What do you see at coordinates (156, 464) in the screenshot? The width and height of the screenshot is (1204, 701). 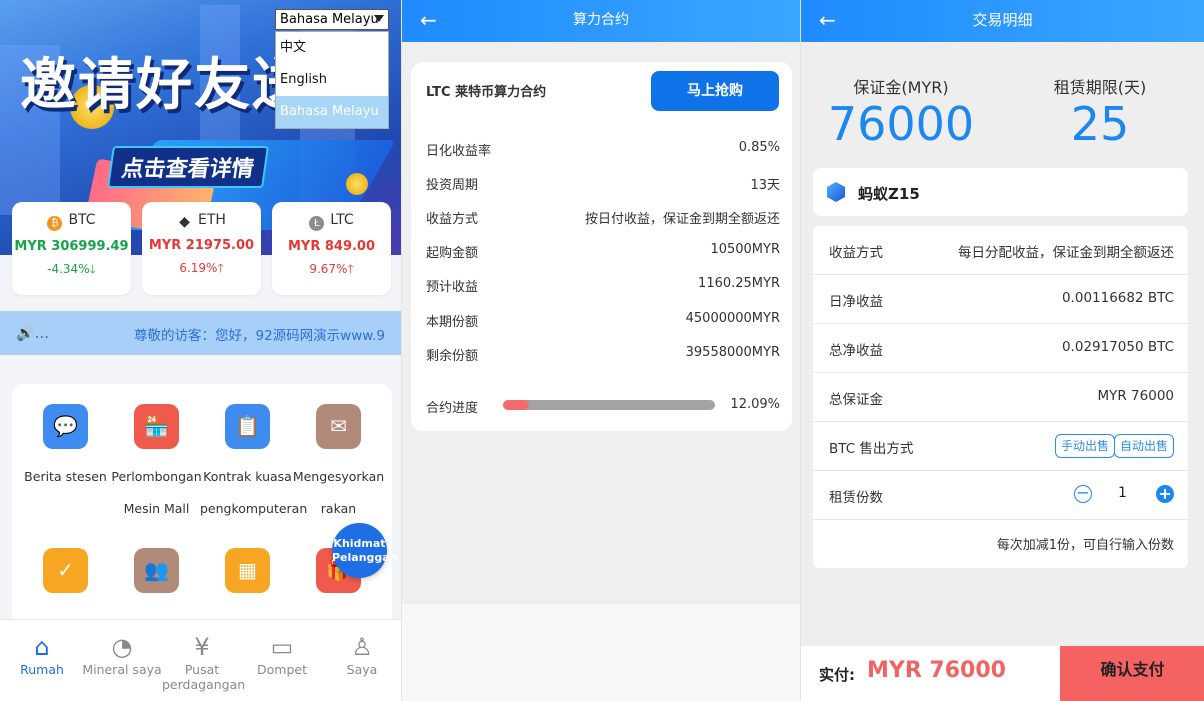 I see `grid-item-mining-mall: 🏪 Perlombongan Mesin Mall` at bounding box center [156, 464].